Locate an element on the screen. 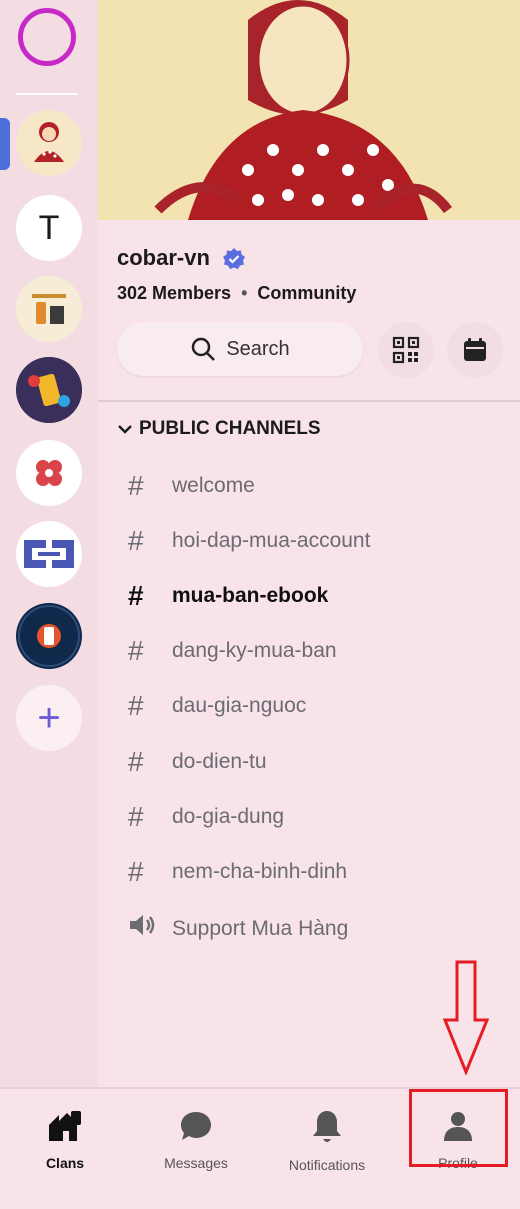 This screenshot has height=1209, width=520. channel-dang-ky-mua-ban: # dang-ky-mua-ban is located at coordinates (232, 651).